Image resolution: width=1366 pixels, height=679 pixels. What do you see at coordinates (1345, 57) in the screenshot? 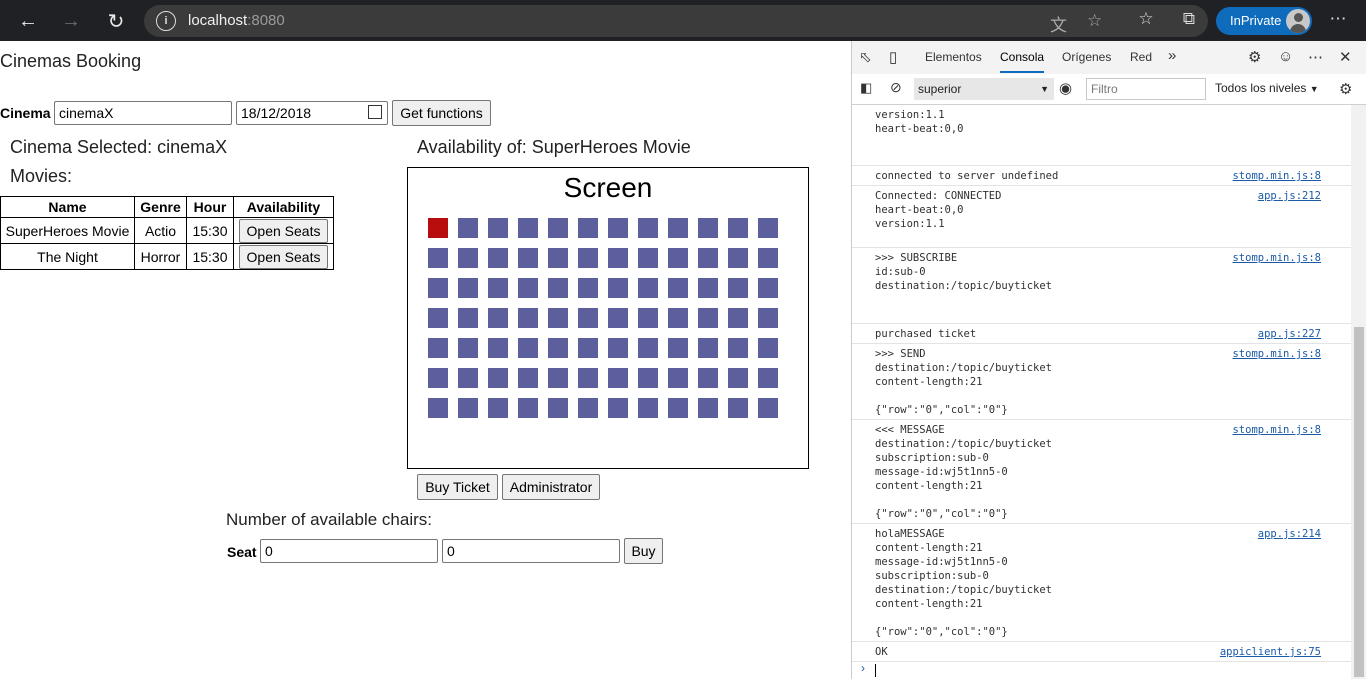
I see `close-icon: ✕` at bounding box center [1345, 57].